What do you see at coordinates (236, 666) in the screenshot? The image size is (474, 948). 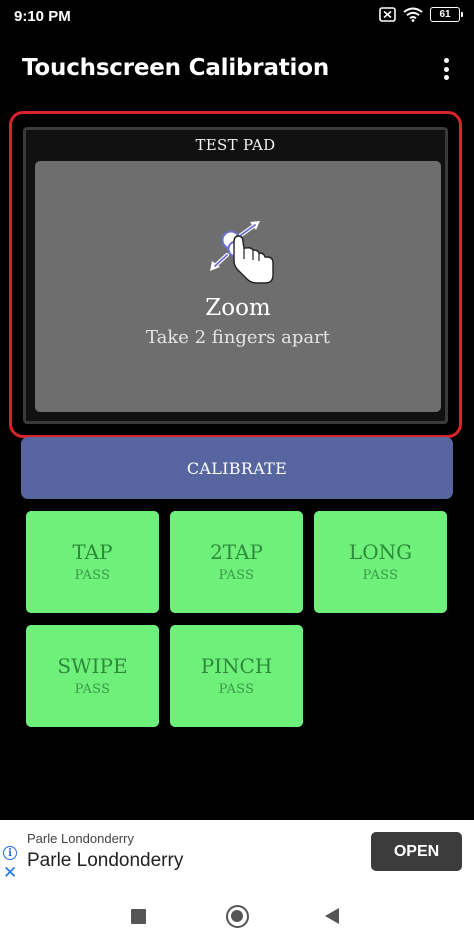 I see `tile-name: PINCH` at bounding box center [236, 666].